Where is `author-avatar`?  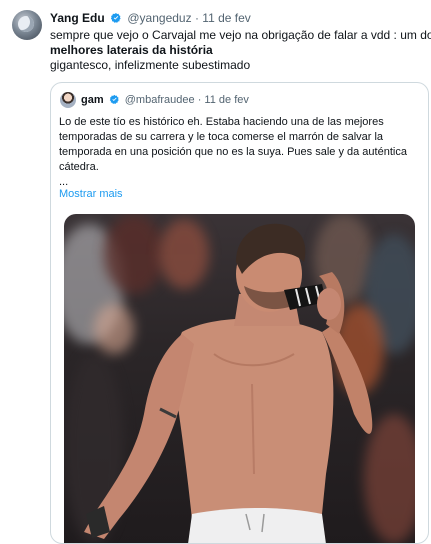
author-avatar is located at coordinates (27, 25).